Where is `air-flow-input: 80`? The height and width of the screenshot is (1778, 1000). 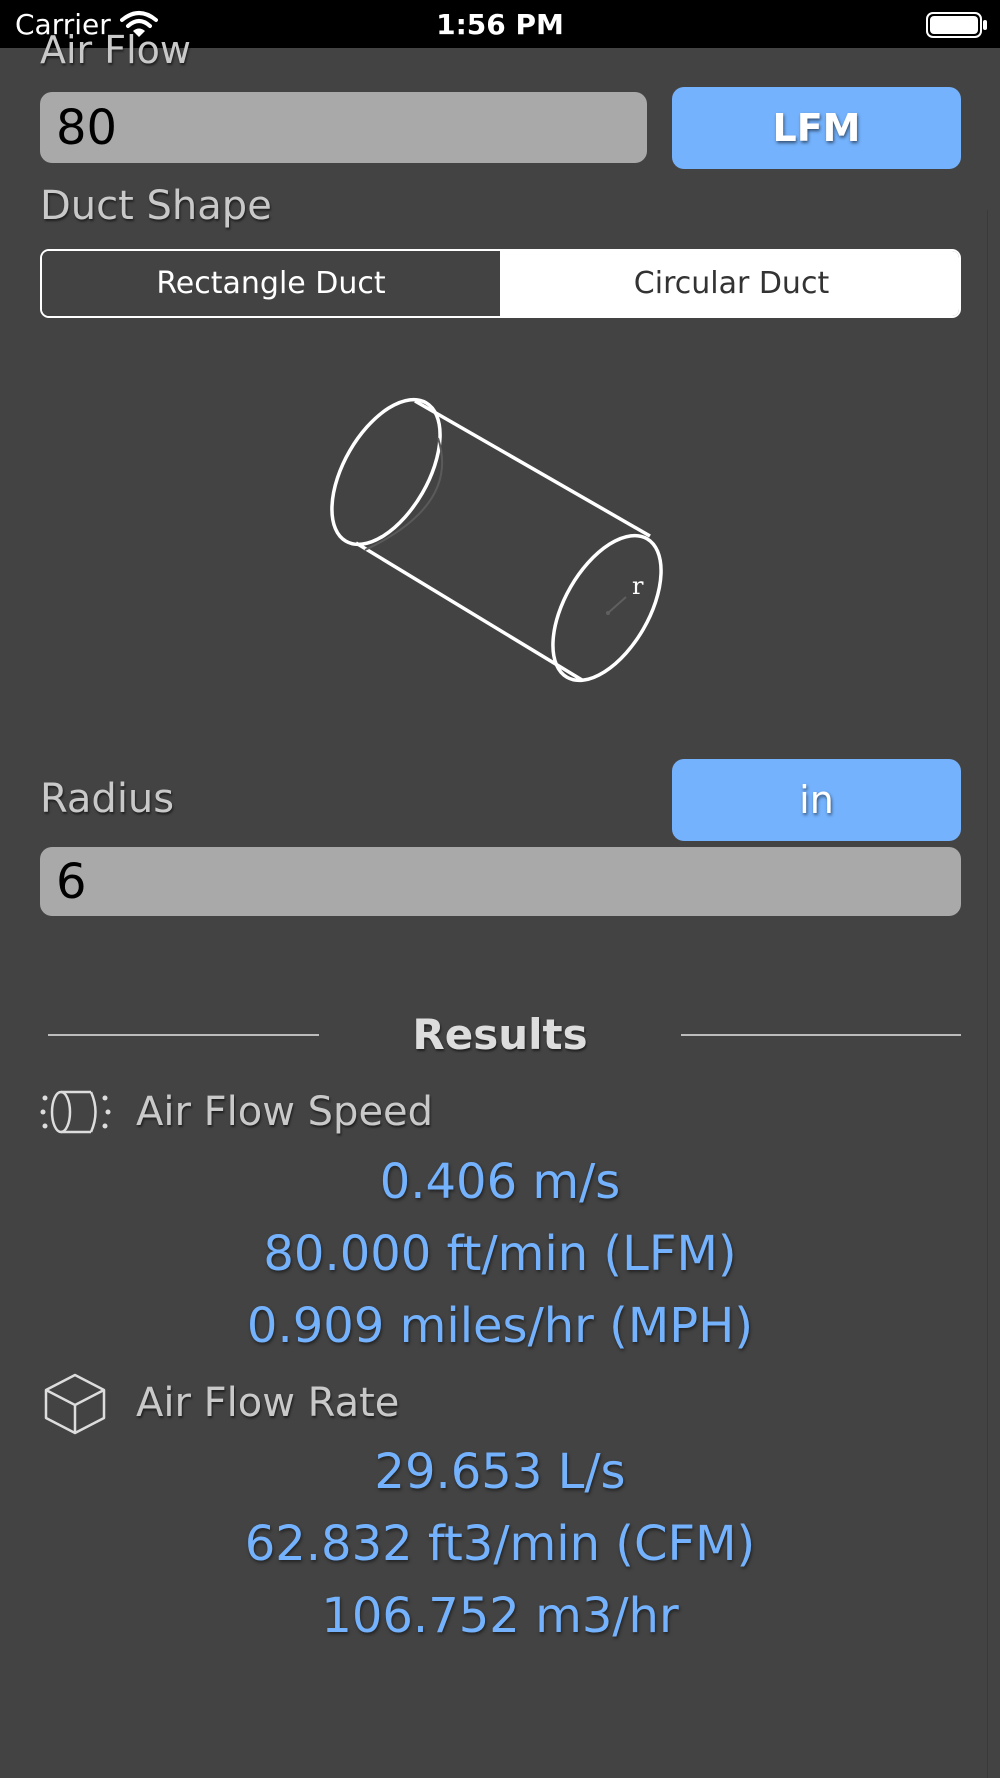
air-flow-input: 80 is located at coordinates (343, 127).